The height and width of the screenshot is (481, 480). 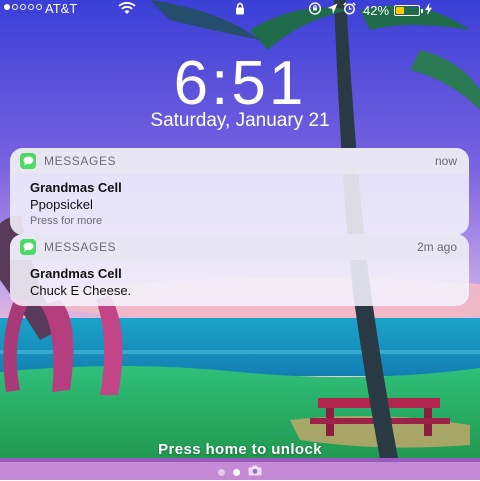 I want to click on battery-level, so click(x=400, y=10).